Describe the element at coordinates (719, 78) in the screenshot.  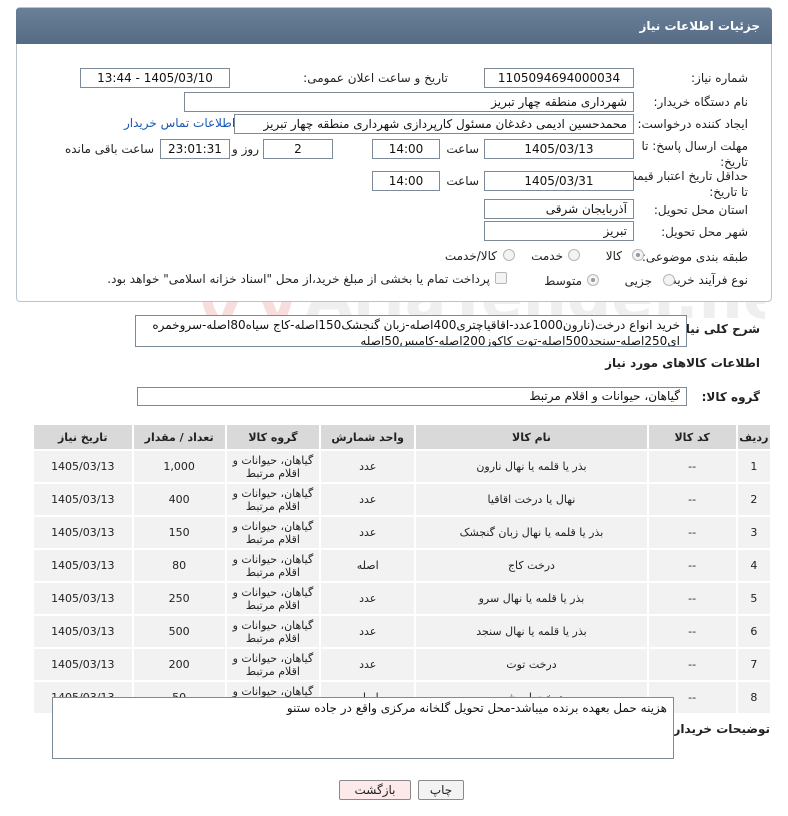
I see `need-number-label: شماره نیاز:` at that location.